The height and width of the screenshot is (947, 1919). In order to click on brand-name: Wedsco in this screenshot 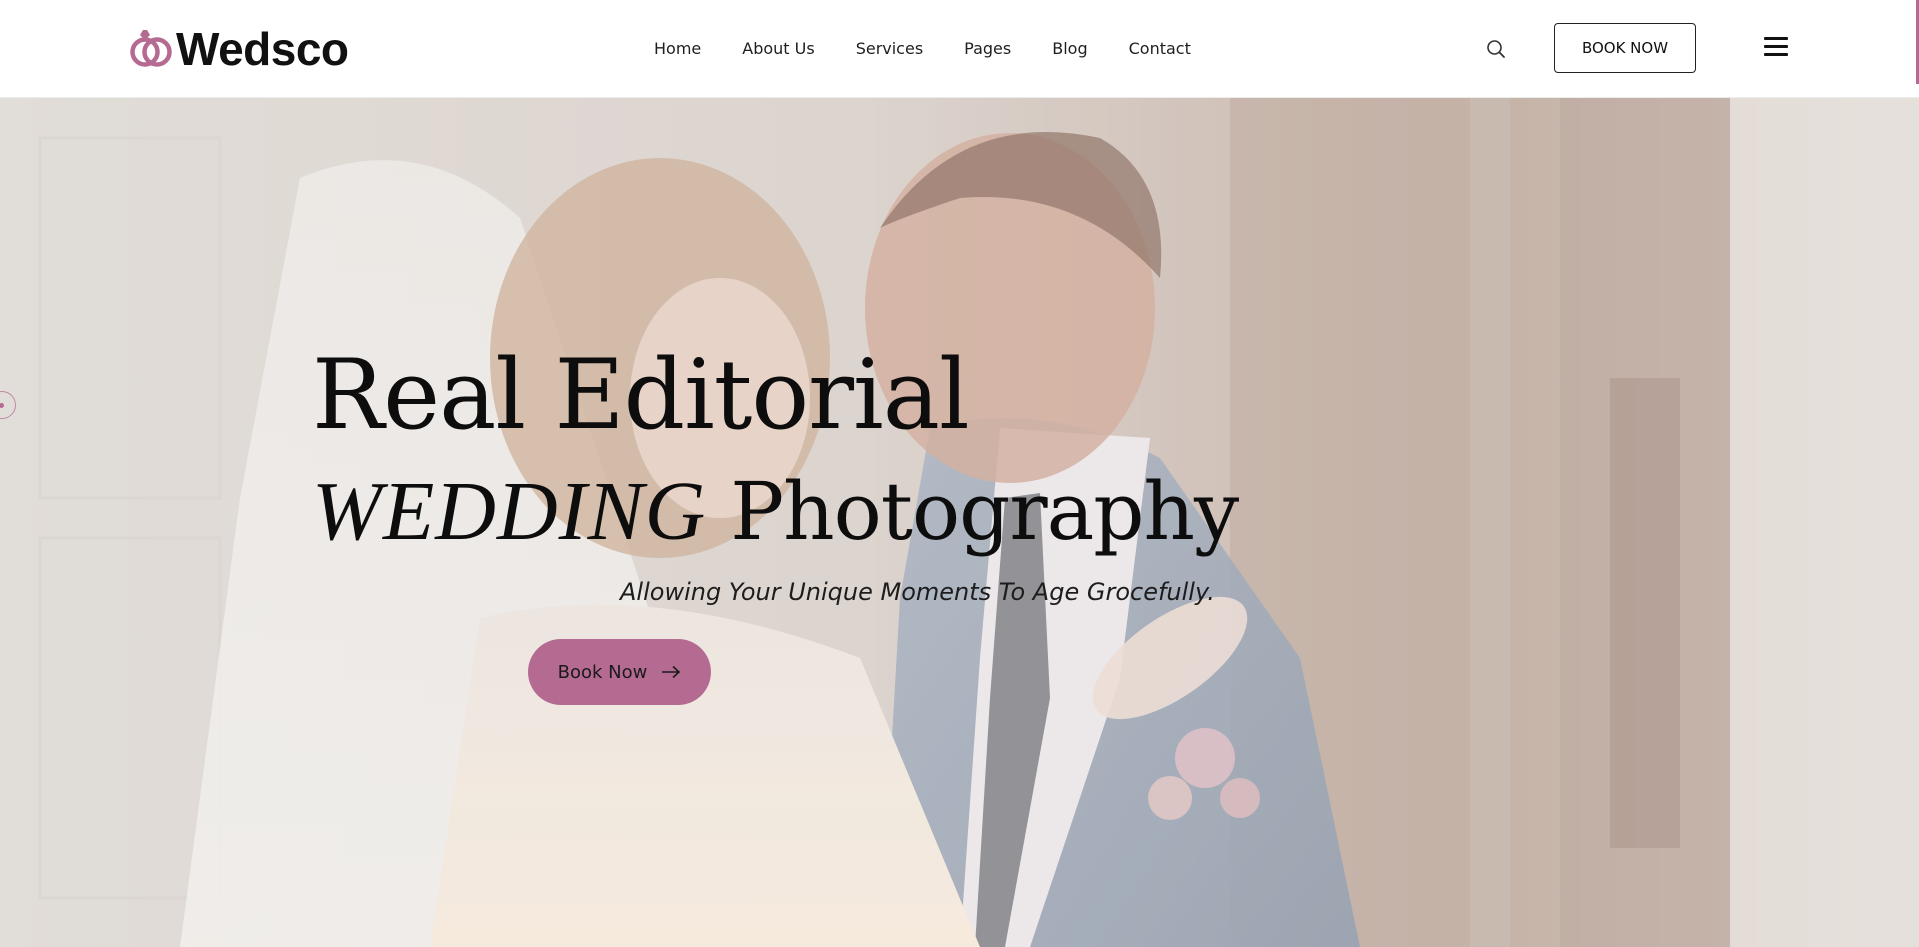, I will do `click(262, 49)`.